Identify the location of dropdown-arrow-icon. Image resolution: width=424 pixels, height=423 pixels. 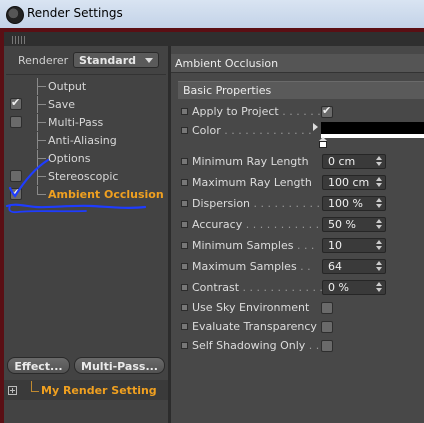
(149, 60).